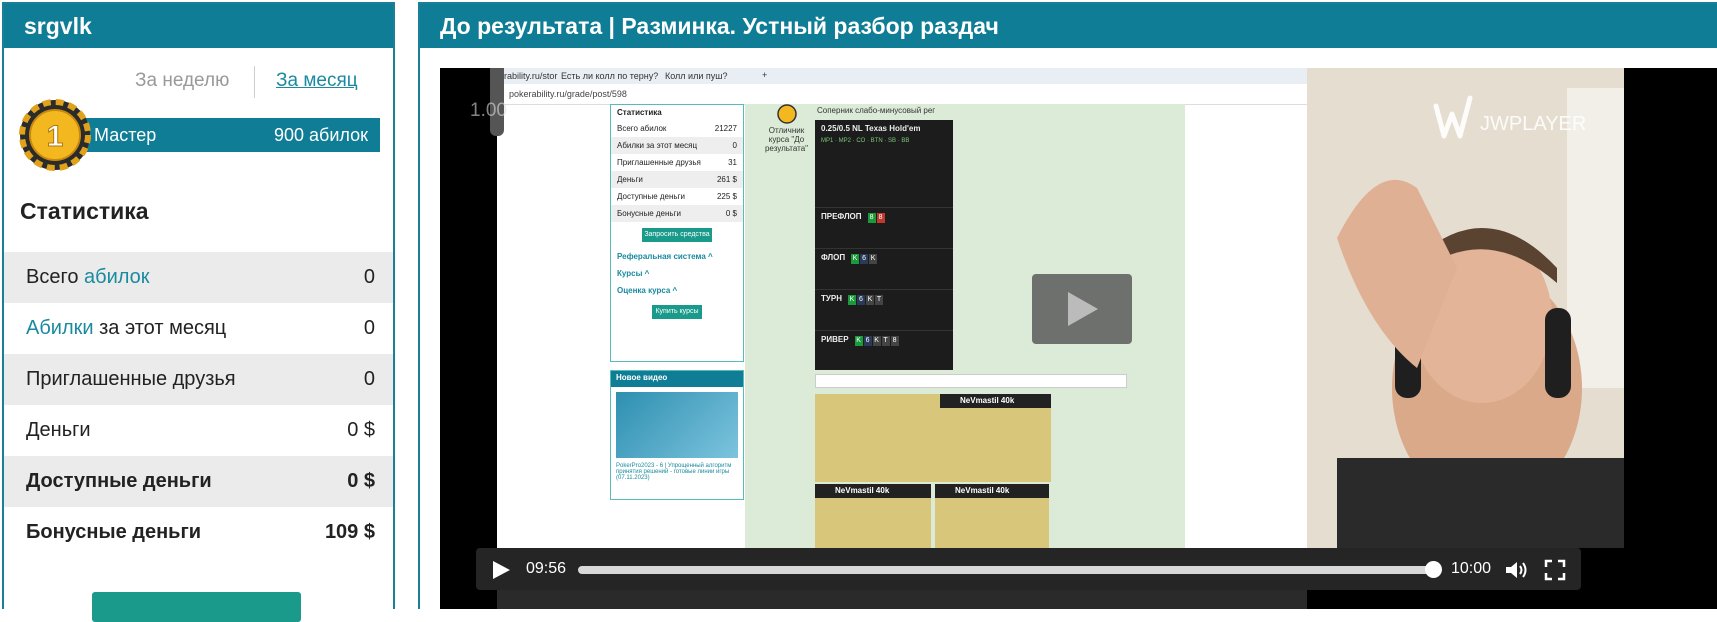  What do you see at coordinates (254, 82) in the screenshot?
I see `tab-divider` at bounding box center [254, 82].